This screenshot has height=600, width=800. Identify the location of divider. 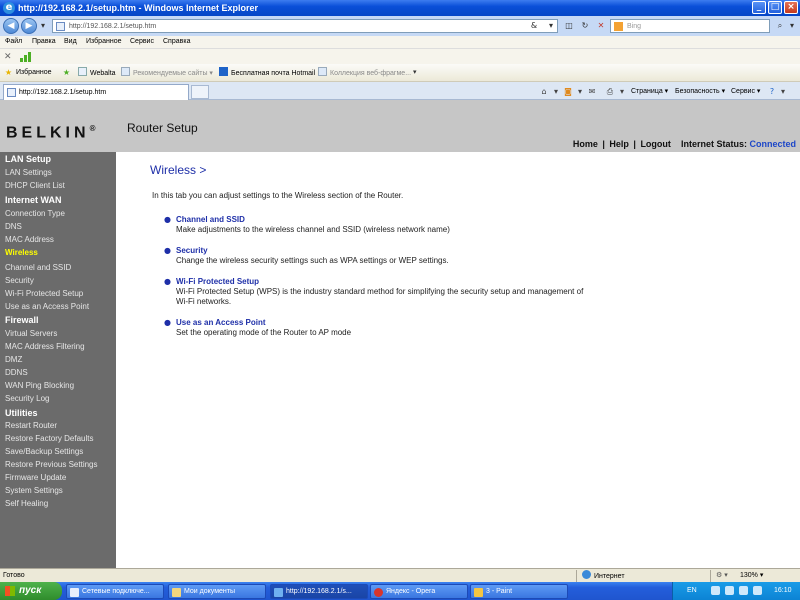
(710, 576).